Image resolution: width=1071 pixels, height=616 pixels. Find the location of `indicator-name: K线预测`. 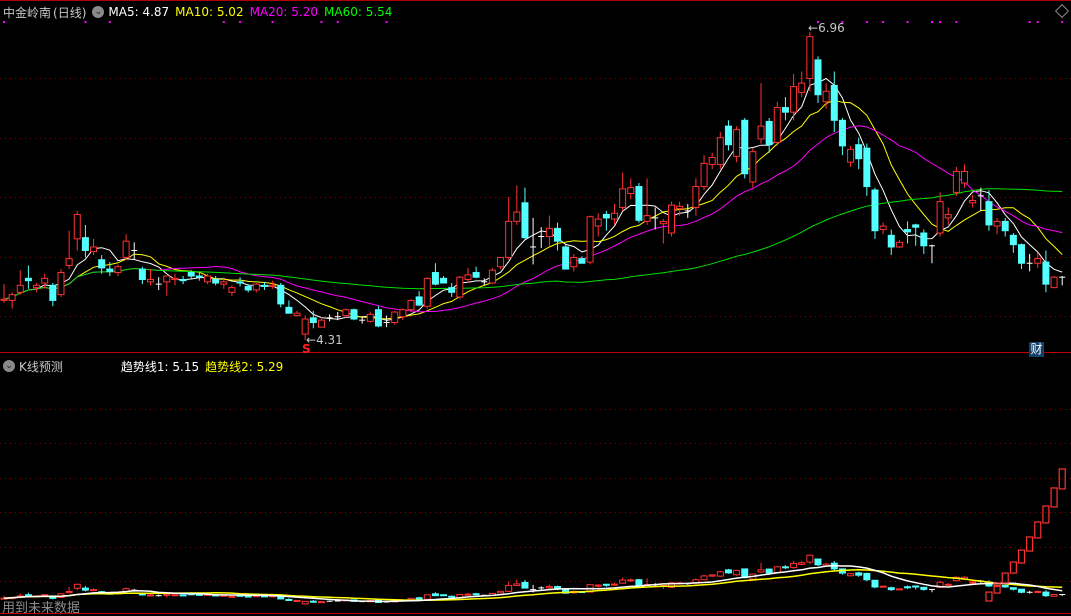

indicator-name: K线预测 is located at coordinates (41, 366).